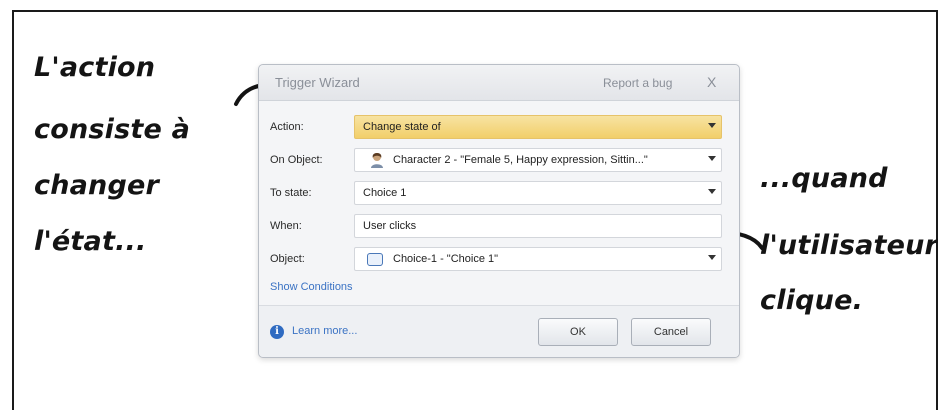 This screenshot has height=410, width=938. Describe the element at coordinates (291, 193) in the screenshot. I see `to-state-label: To state:` at that location.